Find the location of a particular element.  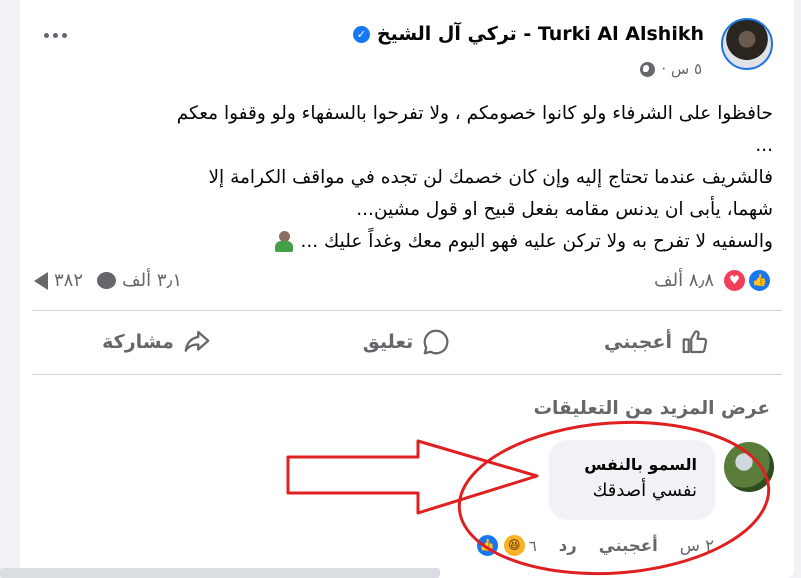

comment-text: نفسي أصدقك is located at coordinates (644, 490).